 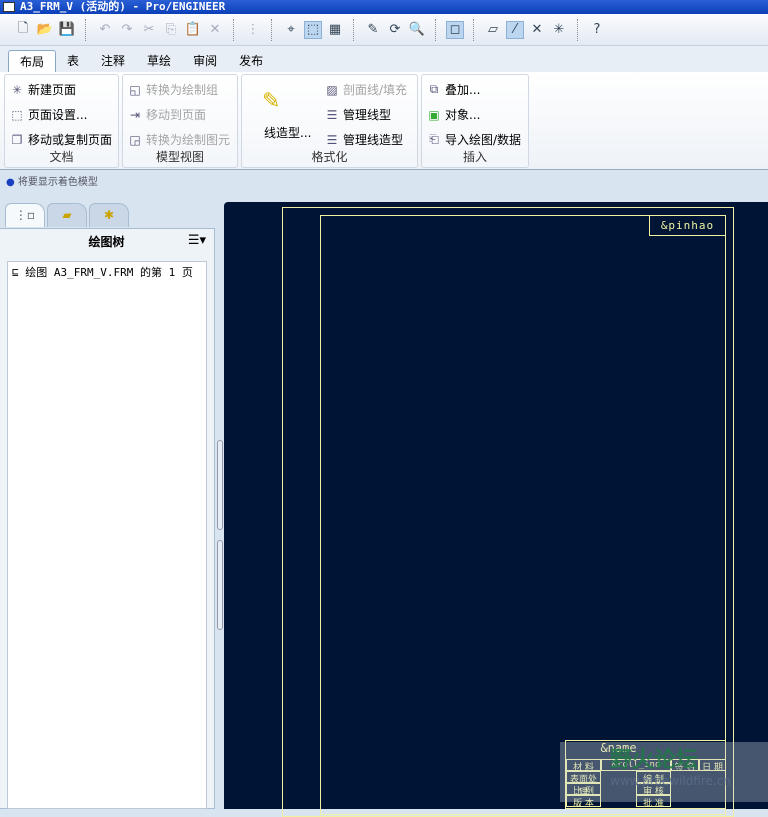 I want to click on zoom-icon: 🔍, so click(x=417, y=30).